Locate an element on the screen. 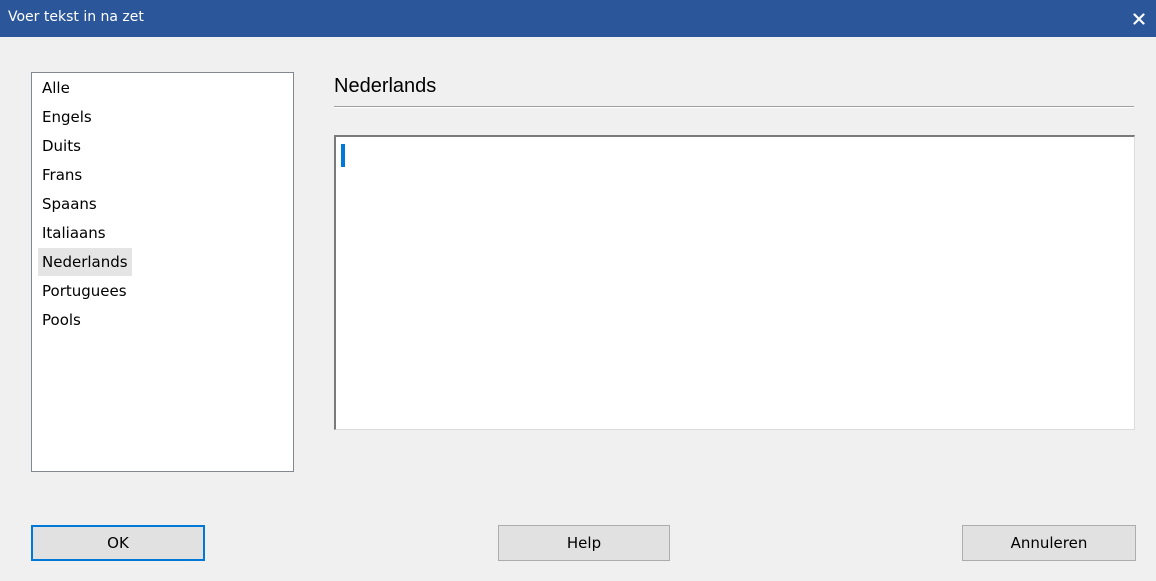  language-item-nederlands: Nederlands is located at coordinates (85, 262).